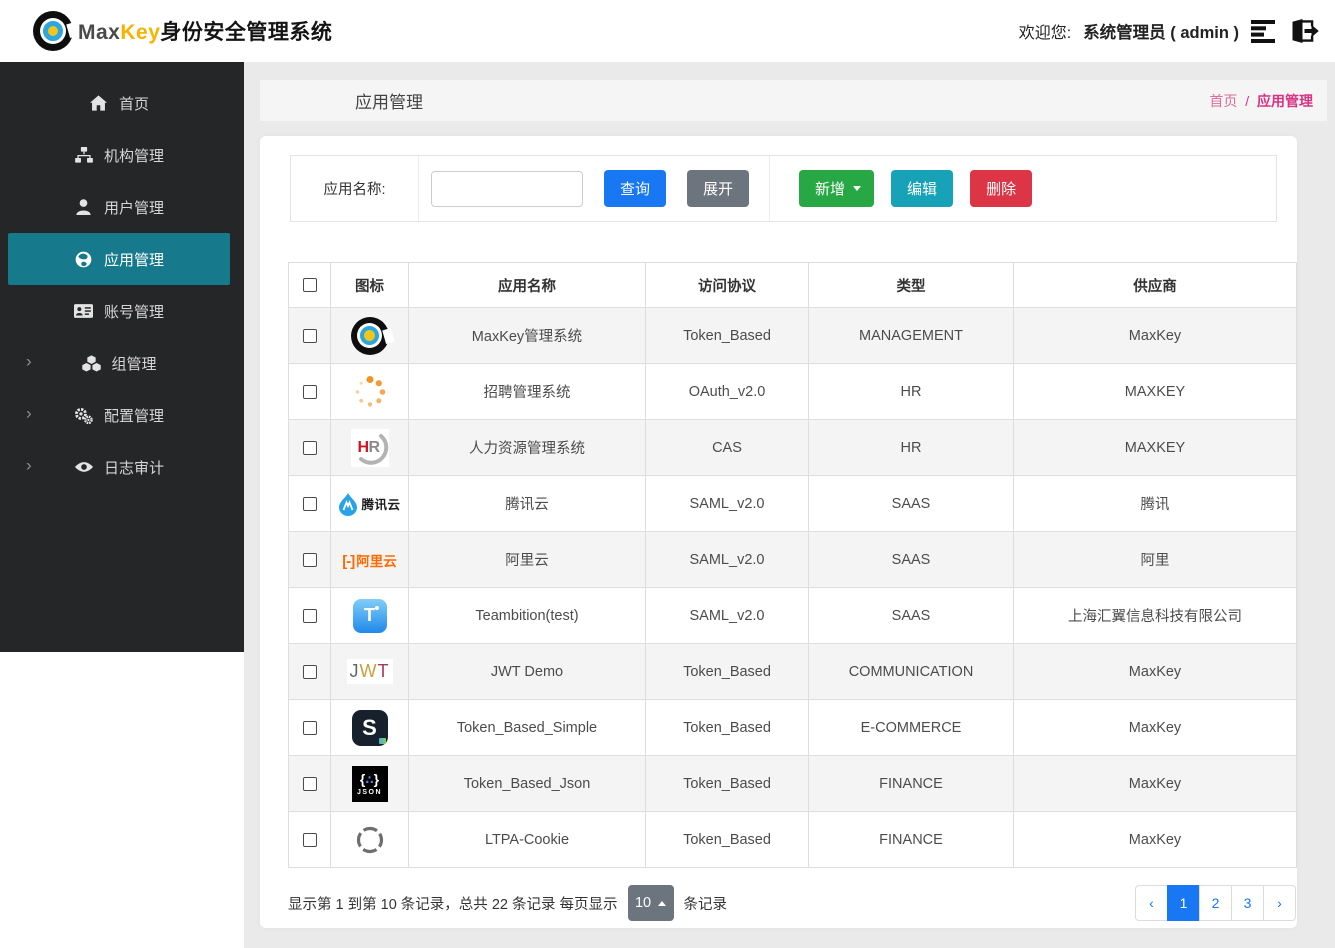  What do you see at coordinates (1285, 100) in the screenshot?
I see `breadcrumb-current: 应用管理` at bounding box center [1285, 100].